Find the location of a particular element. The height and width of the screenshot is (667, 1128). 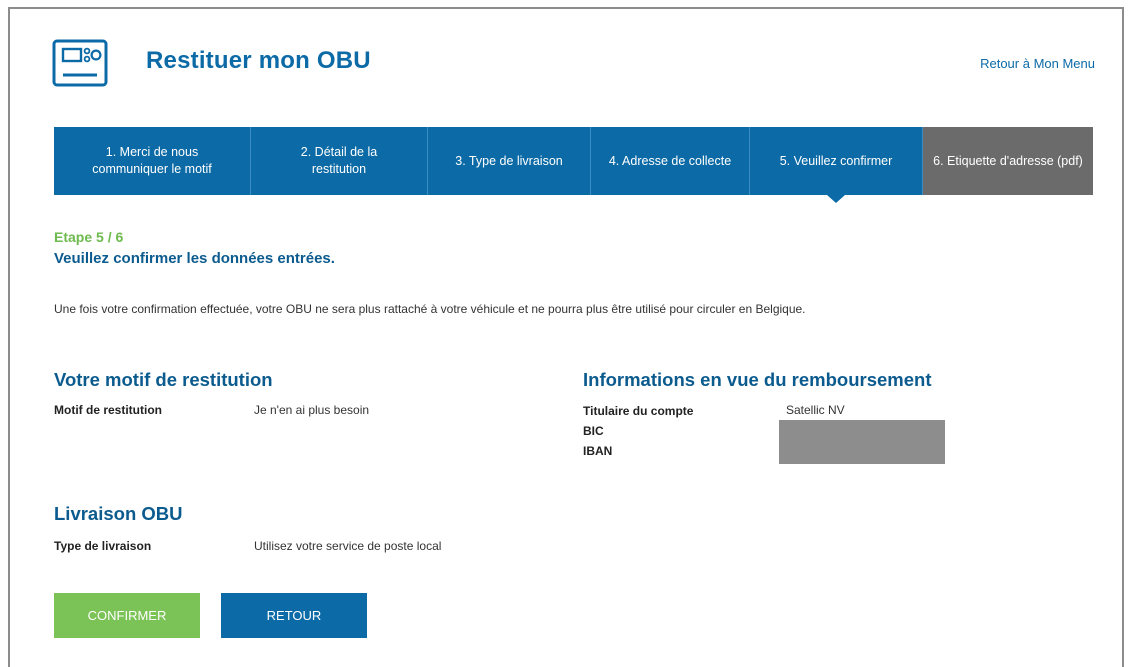

step-4-adresse-collecte: 4. Adresse de collecte is located at coordinates (670, 161).